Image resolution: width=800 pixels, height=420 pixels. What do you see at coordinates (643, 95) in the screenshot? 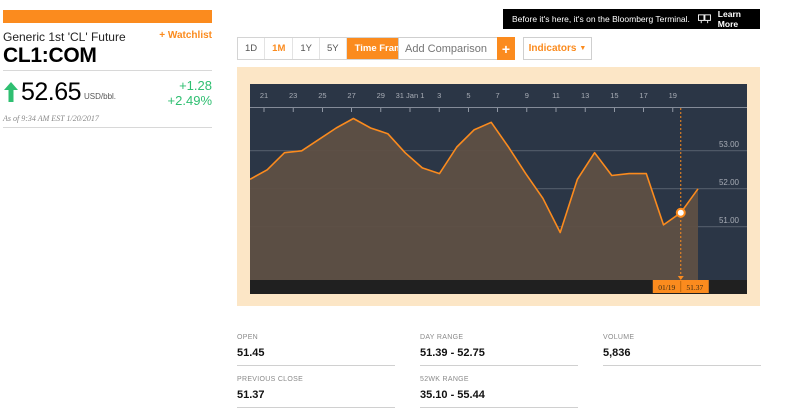
I see `x-tick-label: 17` at bounding box center [643, 95].